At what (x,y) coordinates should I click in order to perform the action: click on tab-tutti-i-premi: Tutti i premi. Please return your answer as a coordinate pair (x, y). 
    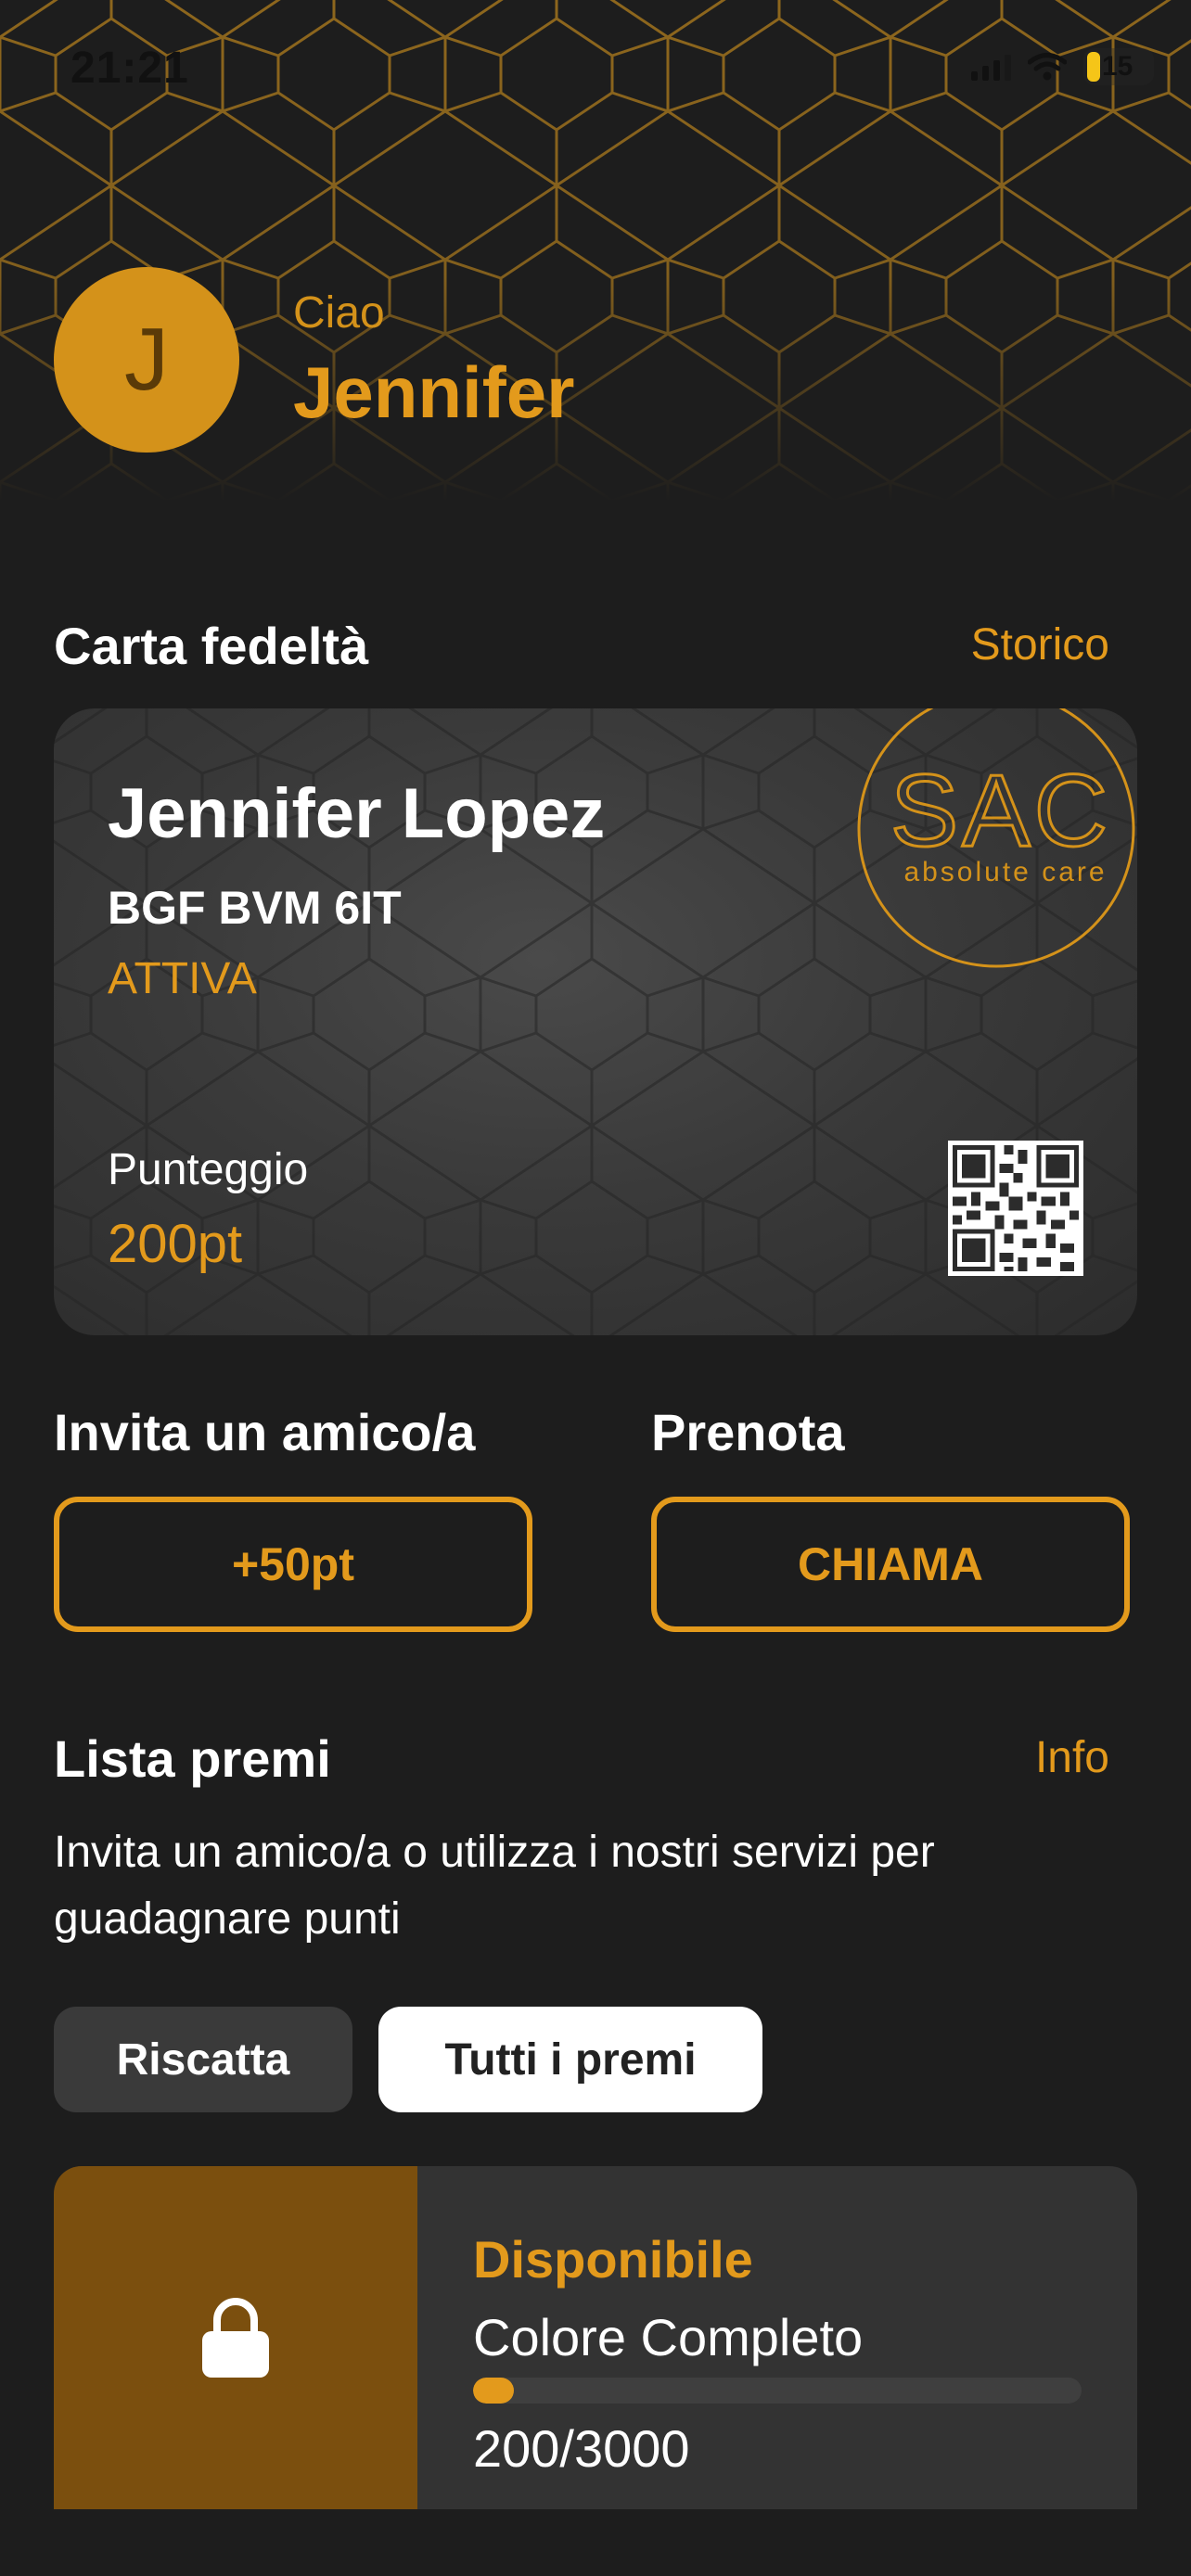
    Looking at the image, I should click on (570, 2059).